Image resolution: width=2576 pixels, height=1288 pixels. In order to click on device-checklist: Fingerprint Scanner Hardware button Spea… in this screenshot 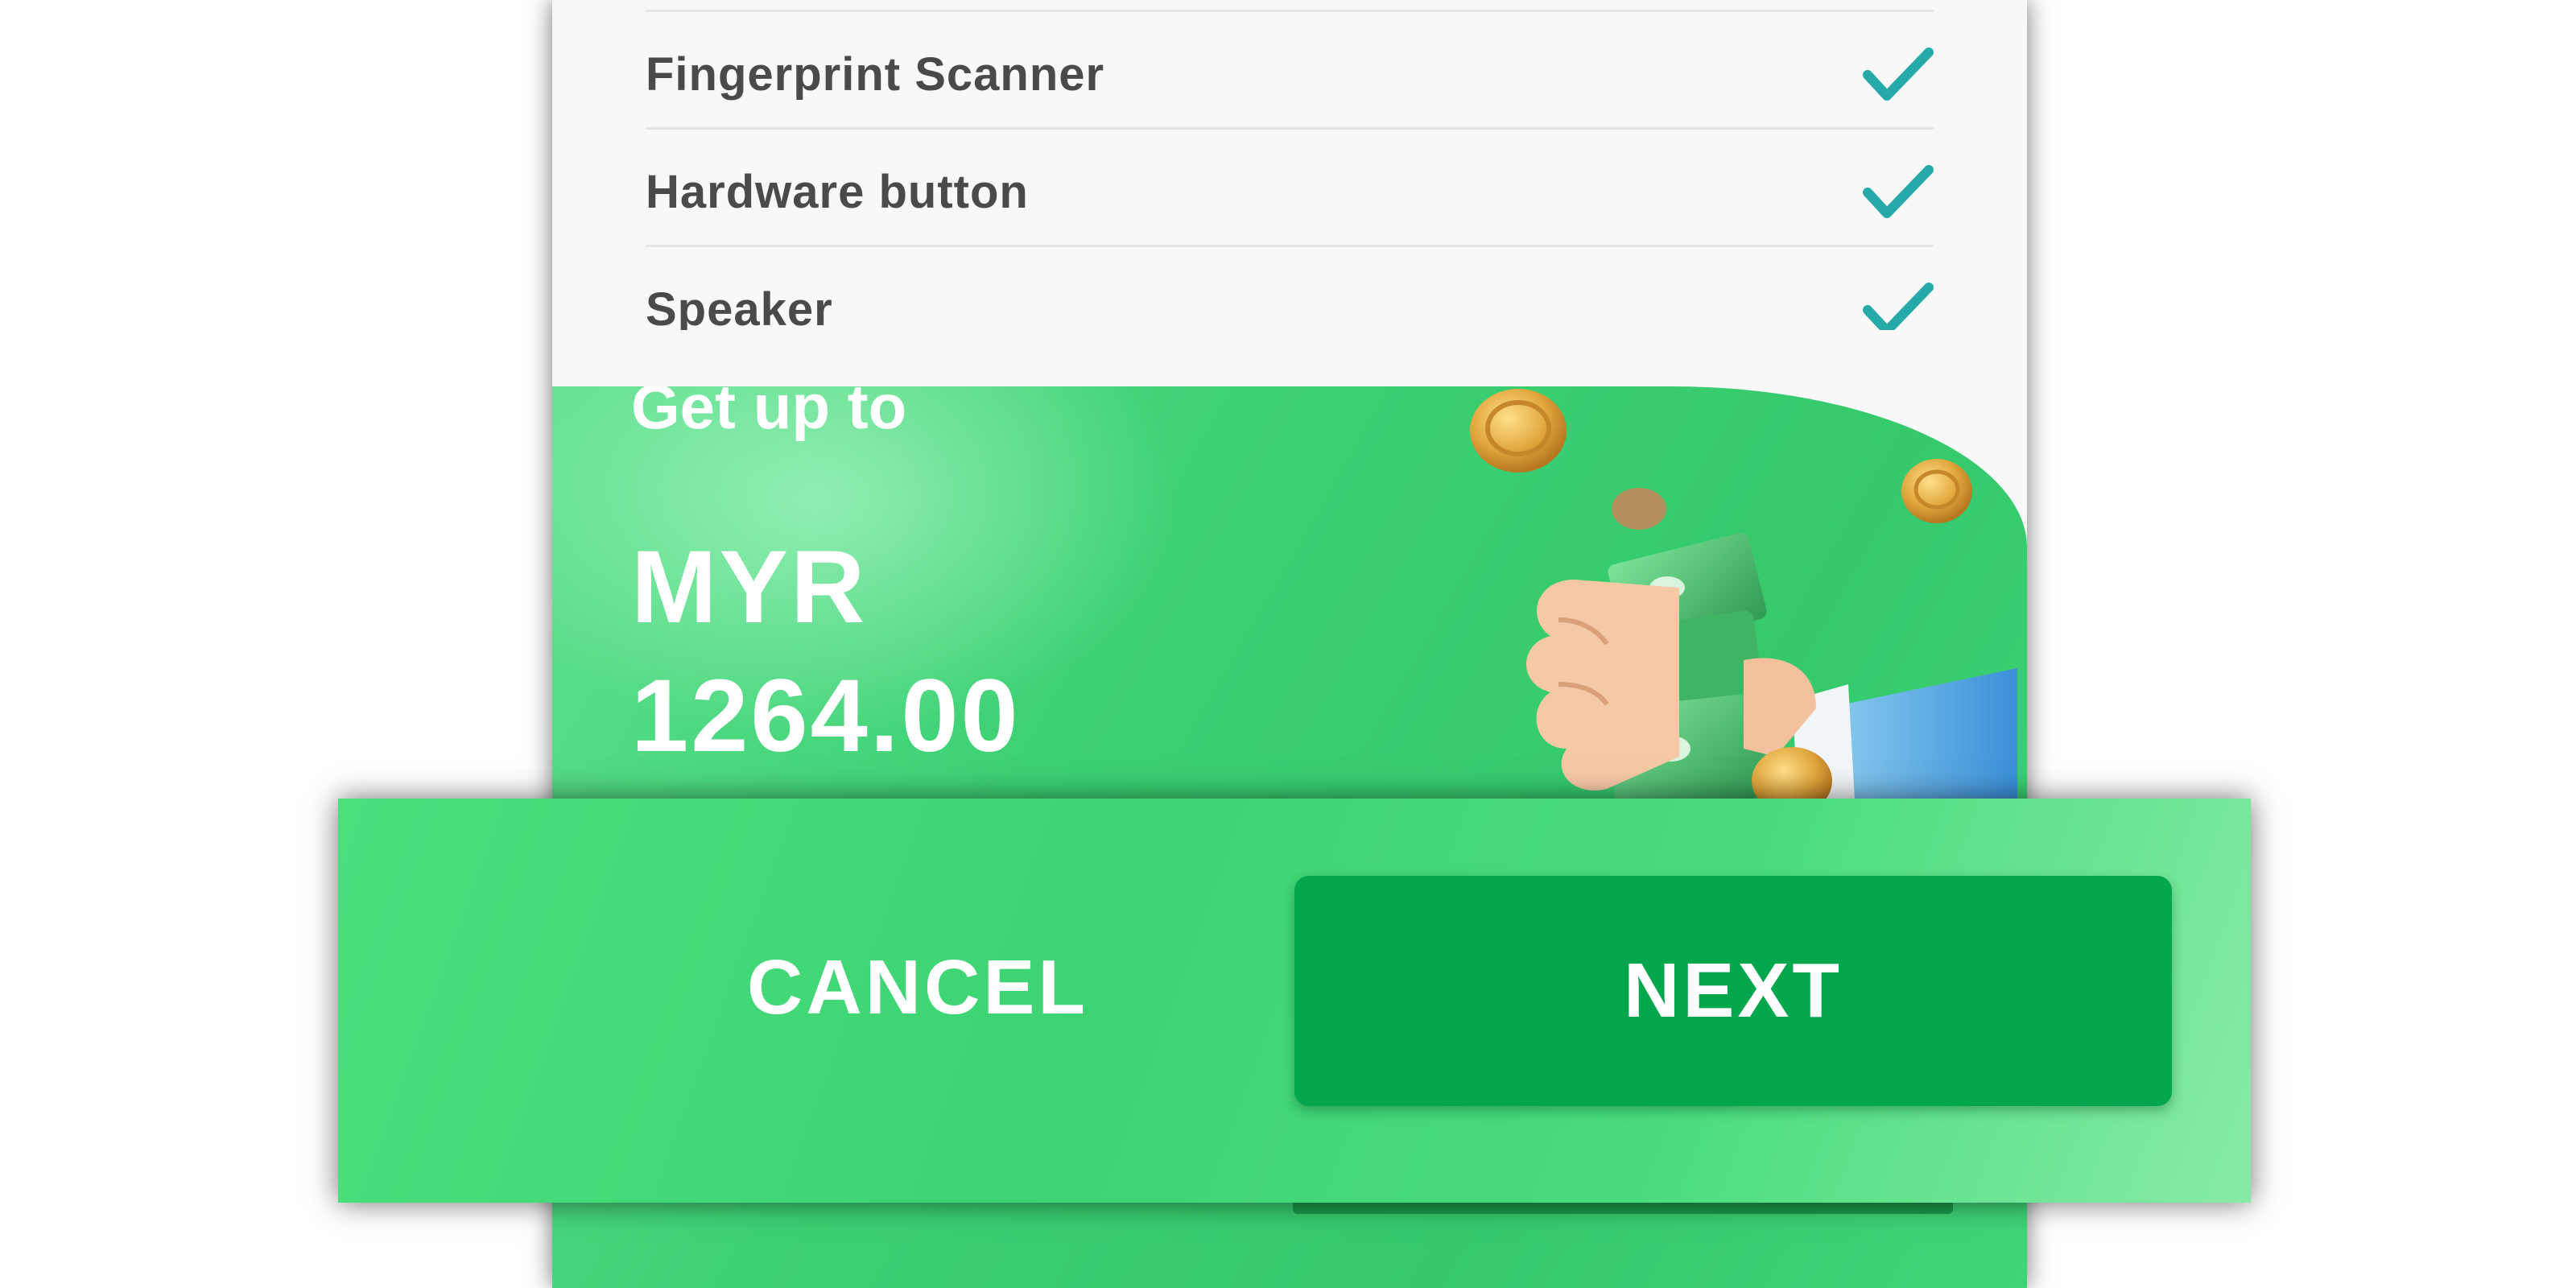, I will do `click(1290, 165)`.